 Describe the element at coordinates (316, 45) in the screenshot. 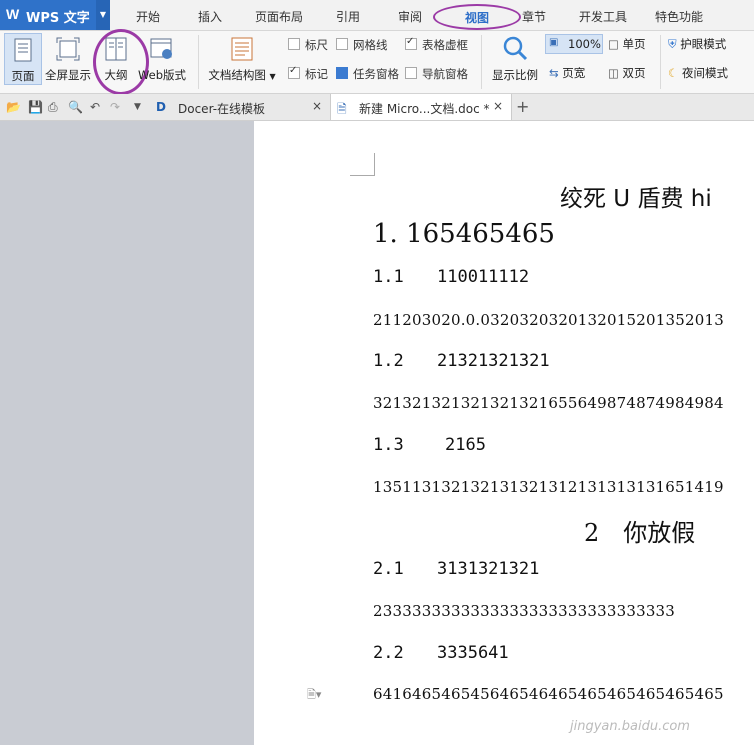

I see `ruler-label: 标尺` at that location.